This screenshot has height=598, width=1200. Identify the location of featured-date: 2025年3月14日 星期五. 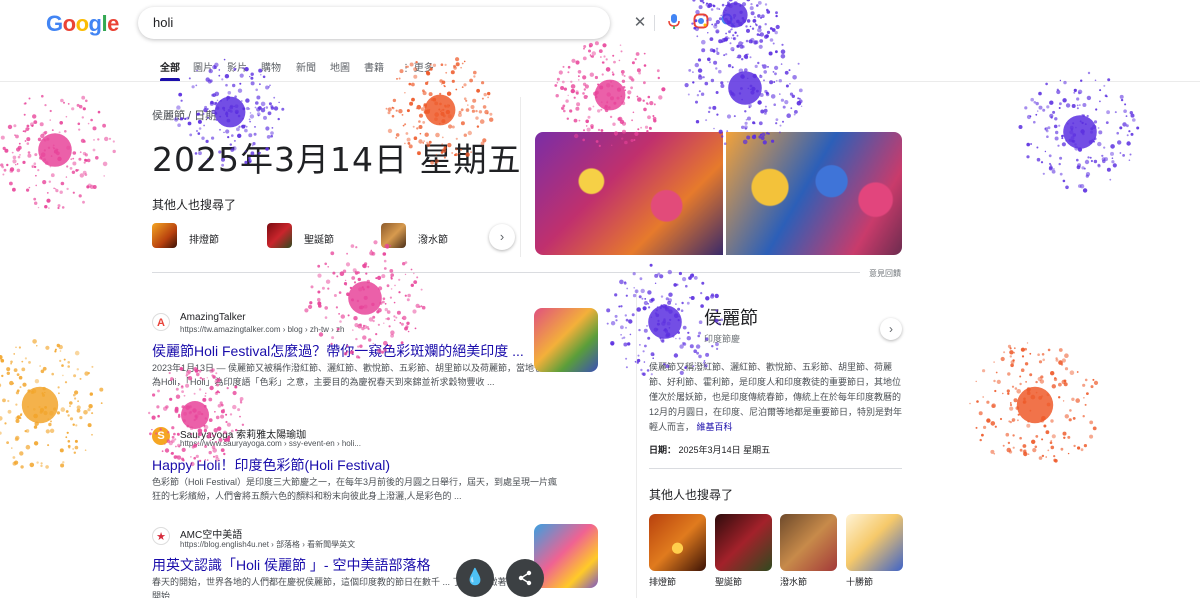
(337, 159).